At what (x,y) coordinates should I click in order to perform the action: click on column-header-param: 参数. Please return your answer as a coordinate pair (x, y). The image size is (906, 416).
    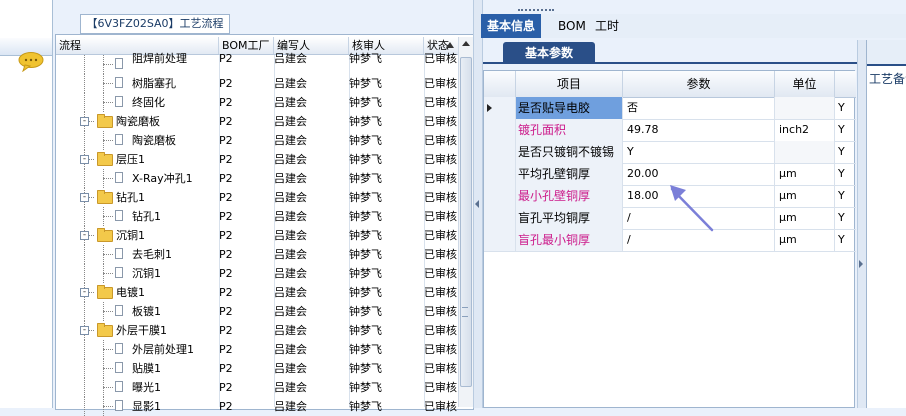
    Looking at the image, I should click on (699, 84).